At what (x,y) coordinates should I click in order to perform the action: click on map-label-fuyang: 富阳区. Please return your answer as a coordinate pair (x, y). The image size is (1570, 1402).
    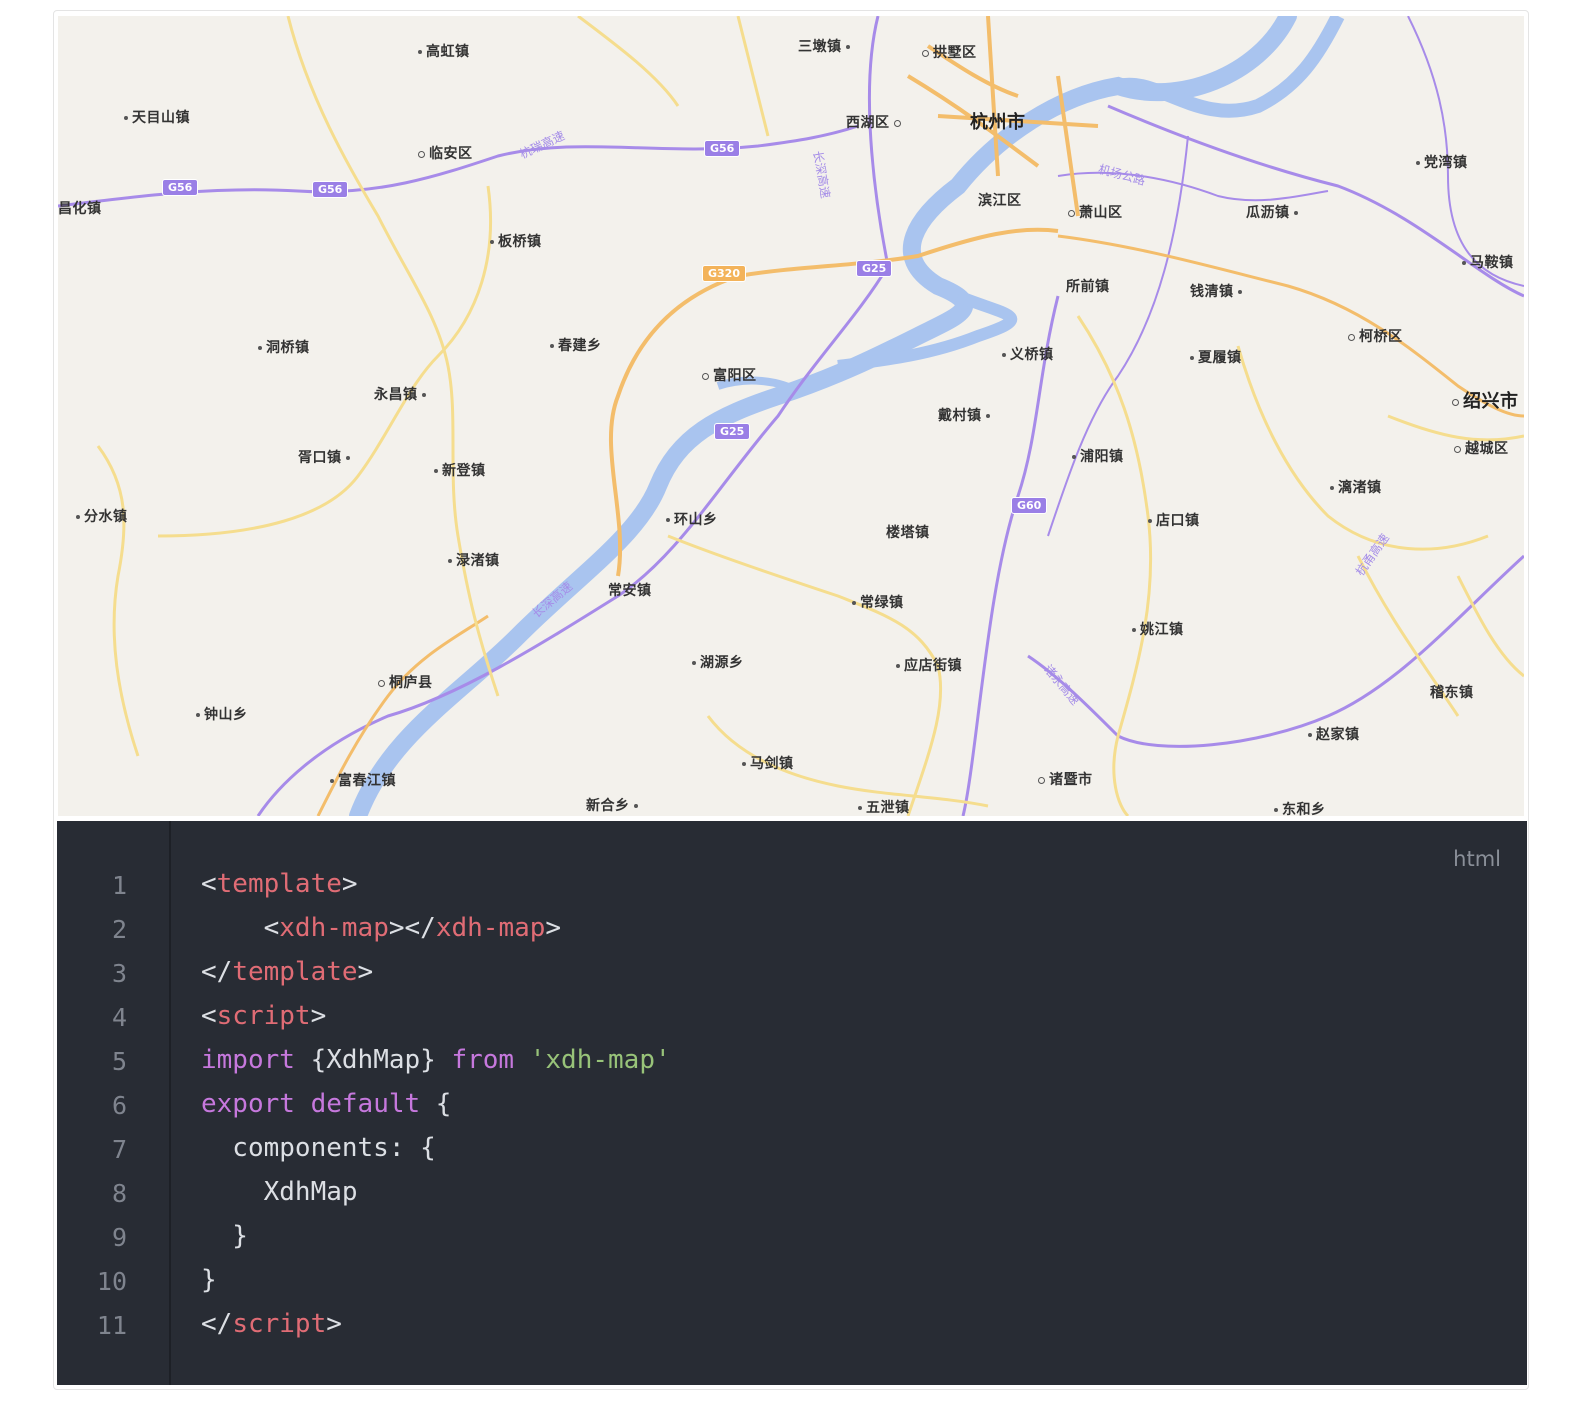
    Looking at the image, I should click on (727, 375).